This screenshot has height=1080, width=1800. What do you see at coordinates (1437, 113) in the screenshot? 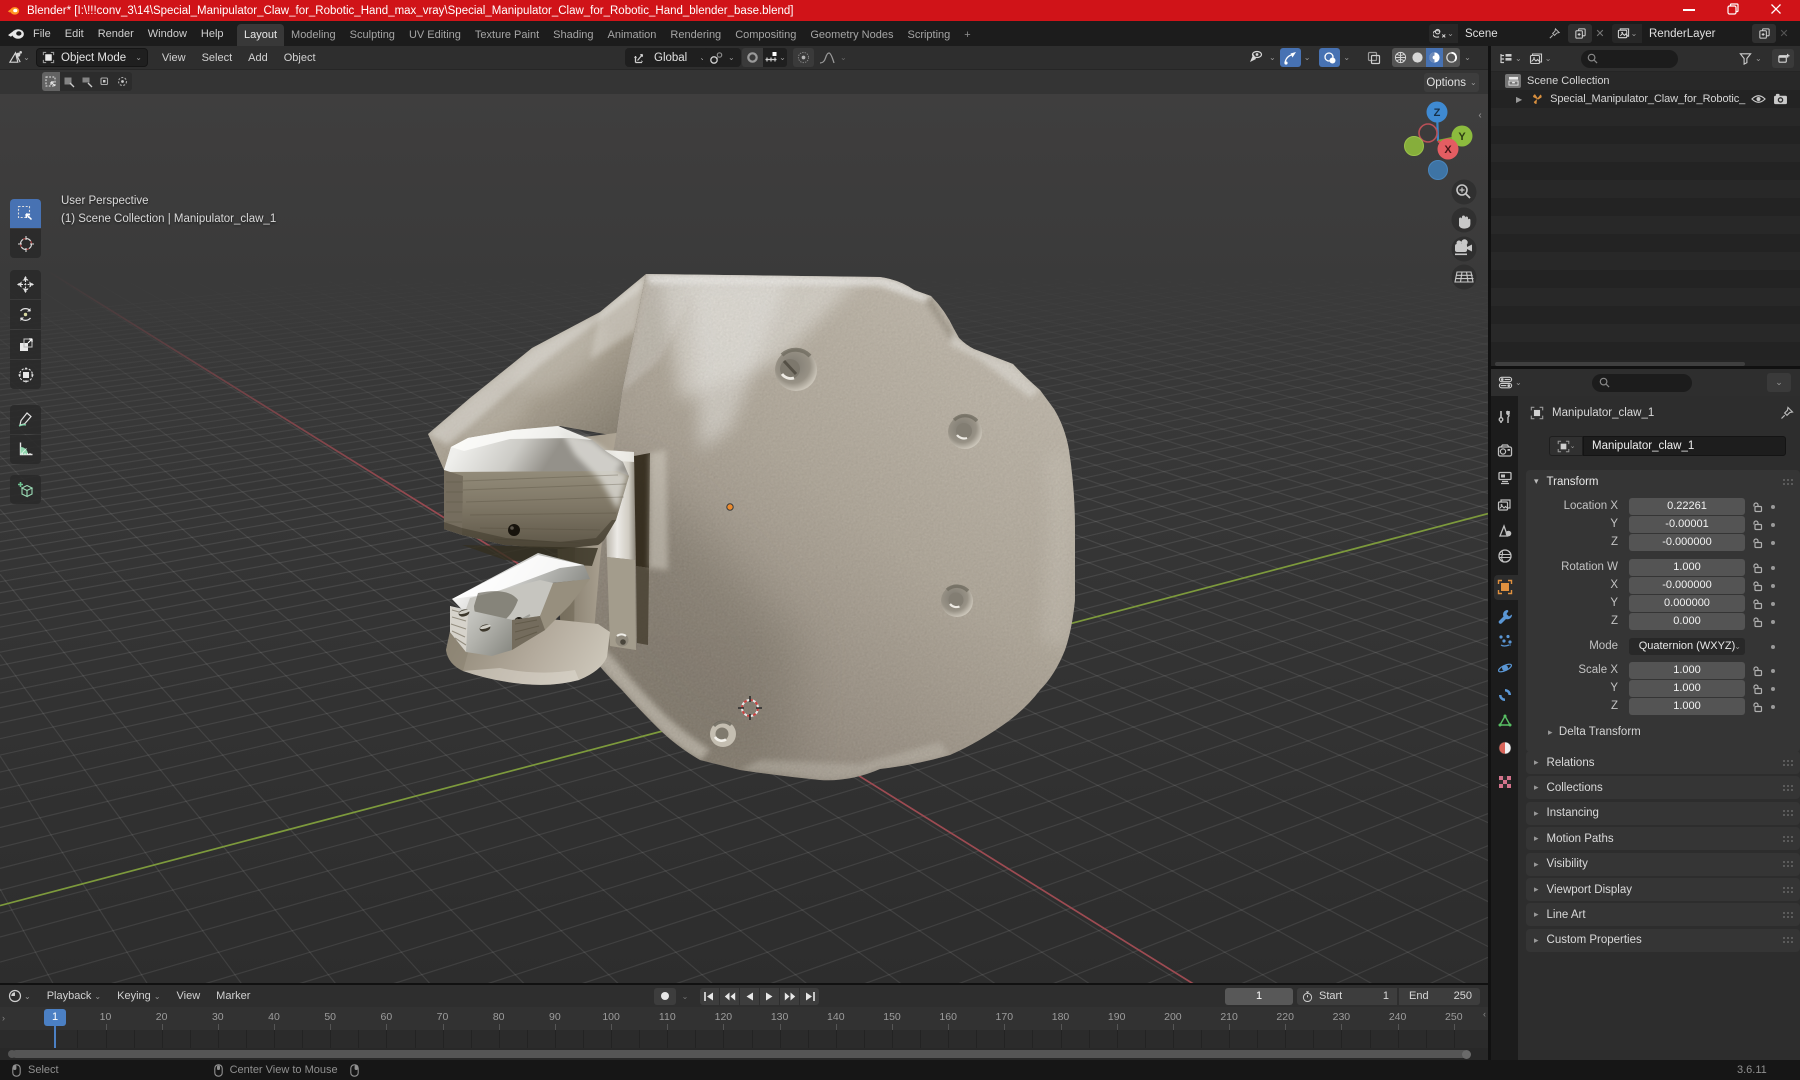
I see `svg-text: Z` at bounding box center [1437, 113].